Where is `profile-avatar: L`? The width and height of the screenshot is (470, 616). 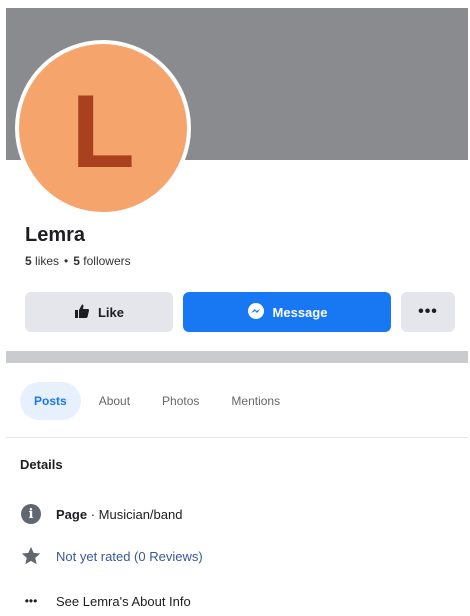 profile-avatar: L is located at coordinates (103, 128).